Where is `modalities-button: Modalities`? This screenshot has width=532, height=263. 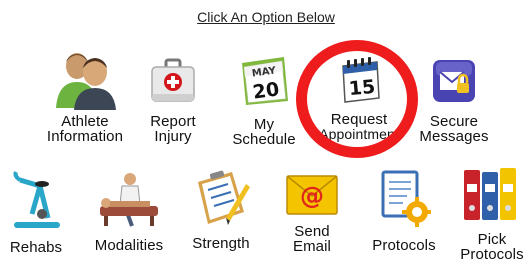
modalities-button: Modalities is located at coordinates (129, 211).